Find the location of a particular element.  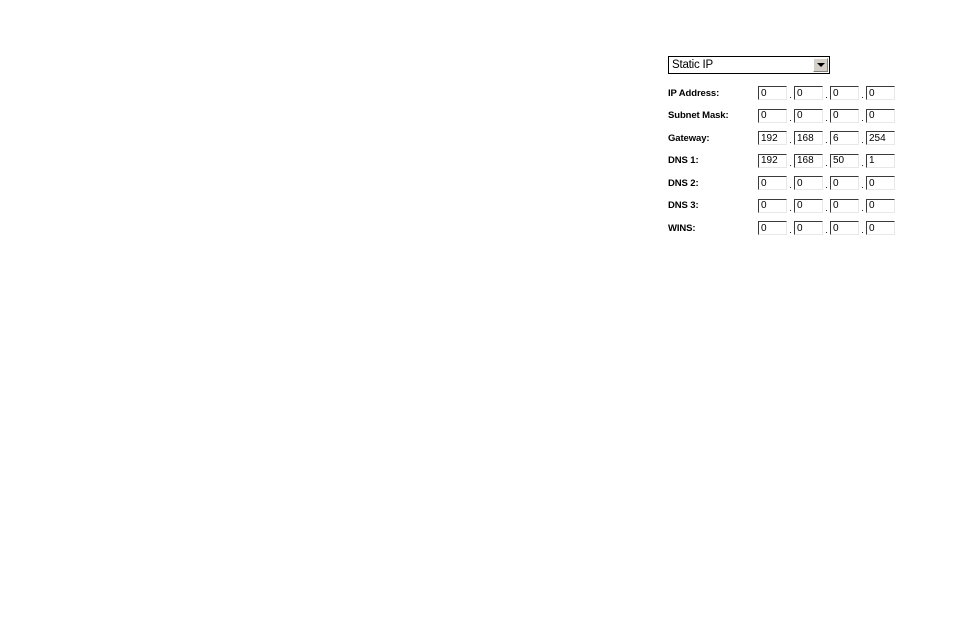

connection-type-dropdown-button is located at coordinates (820, 65).